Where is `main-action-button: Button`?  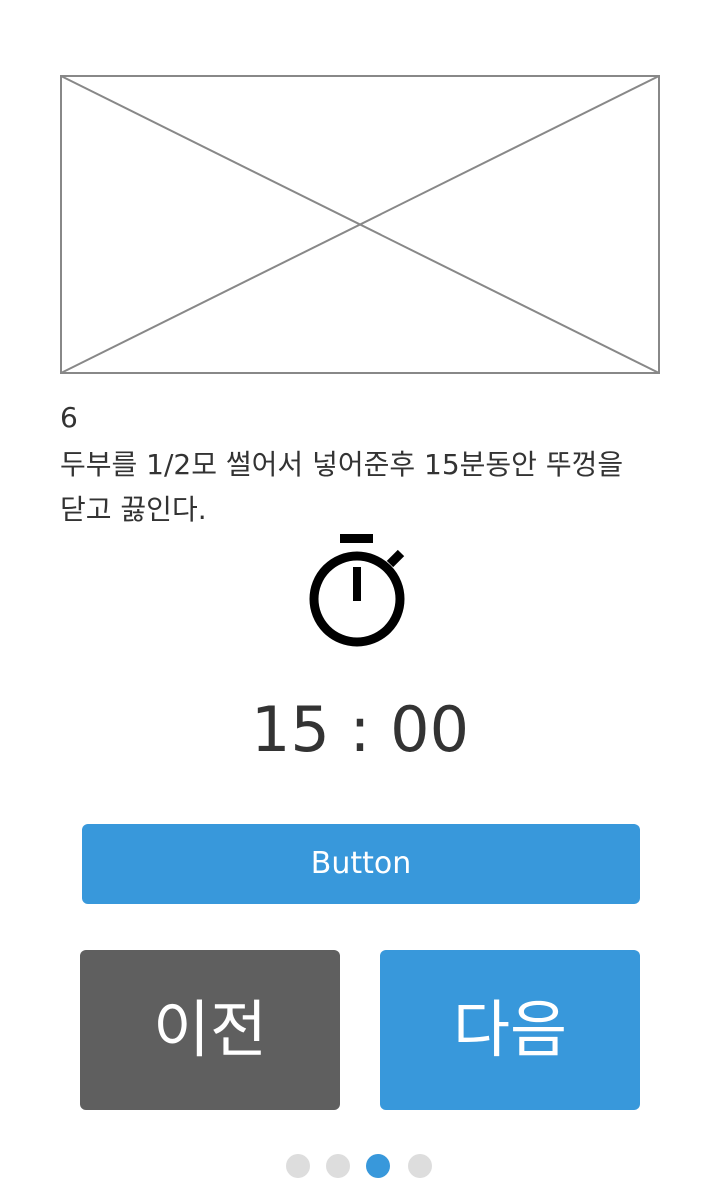 main-action-button: Button is located at coordinates (361, 864).